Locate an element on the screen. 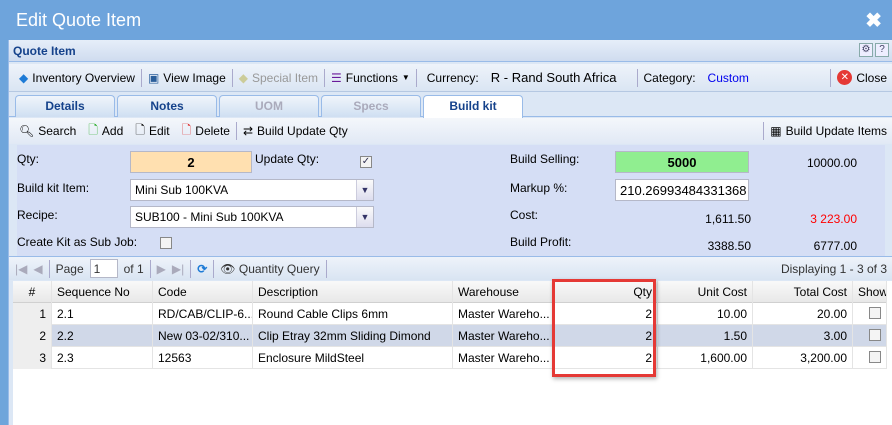 This screenshot has width=892, height=425. first-page-icon: |◀ is located at coordinates (21, 269).